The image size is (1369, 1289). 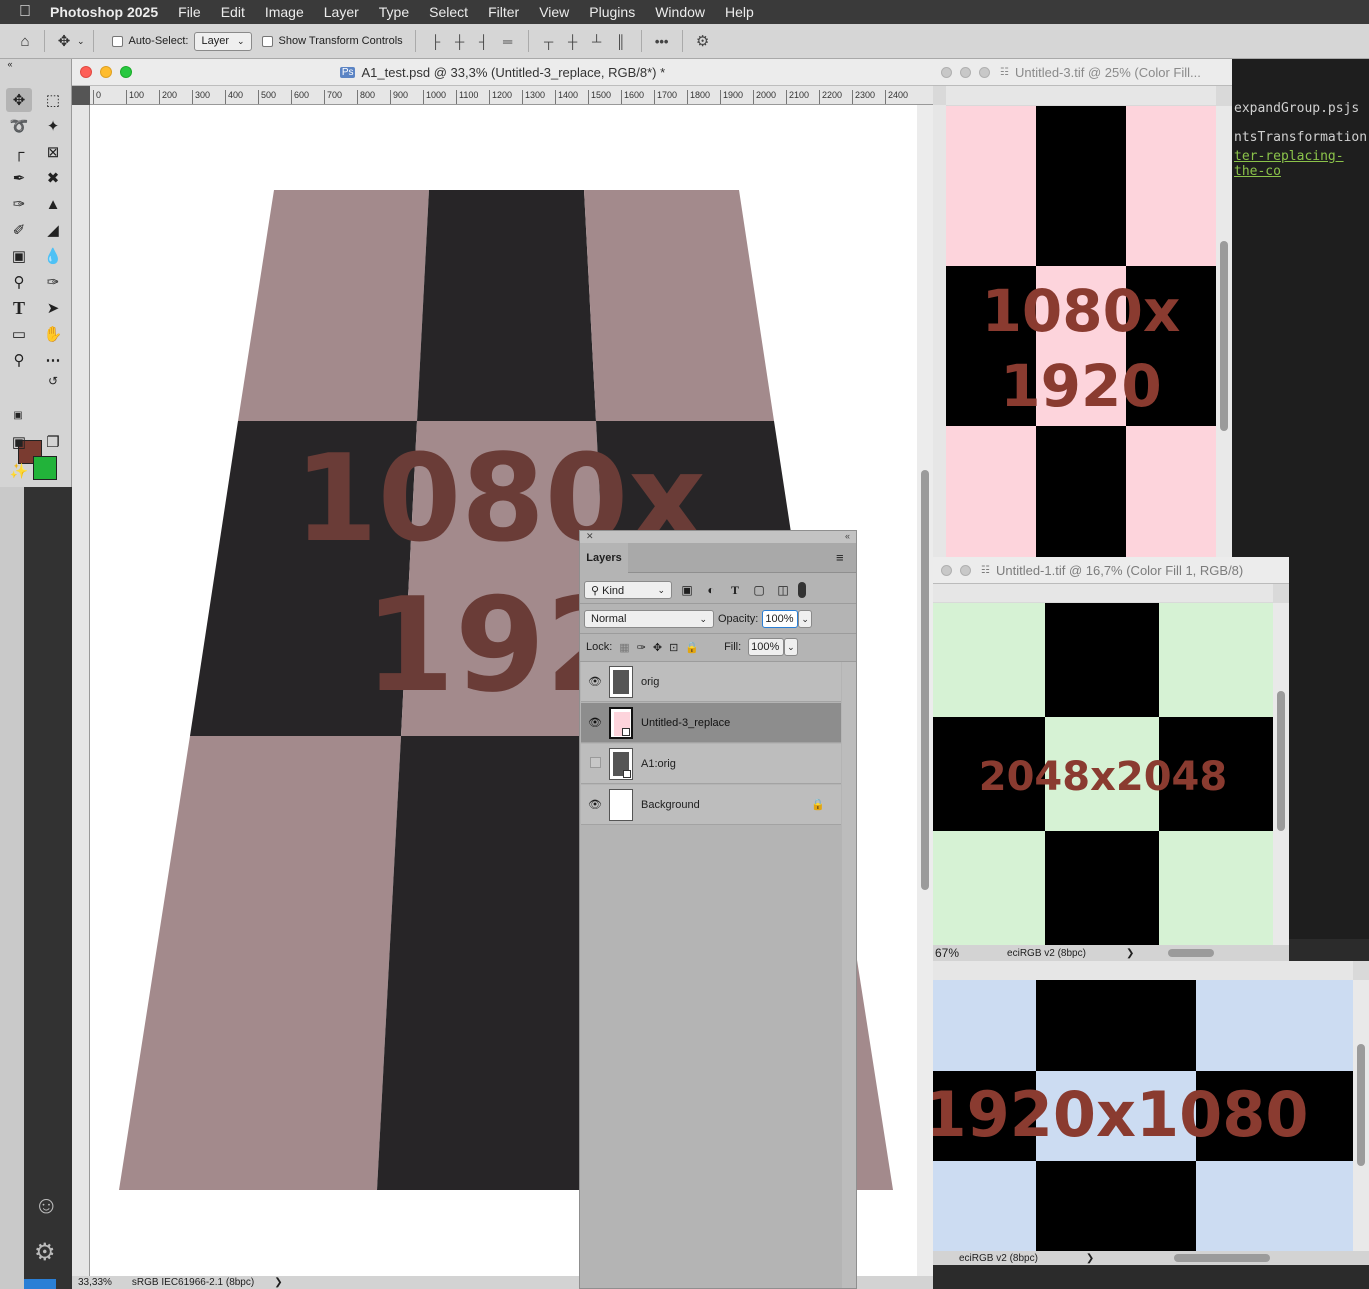 I want to click on filter-shape-icon: ▢, so click(x=759, y=590).